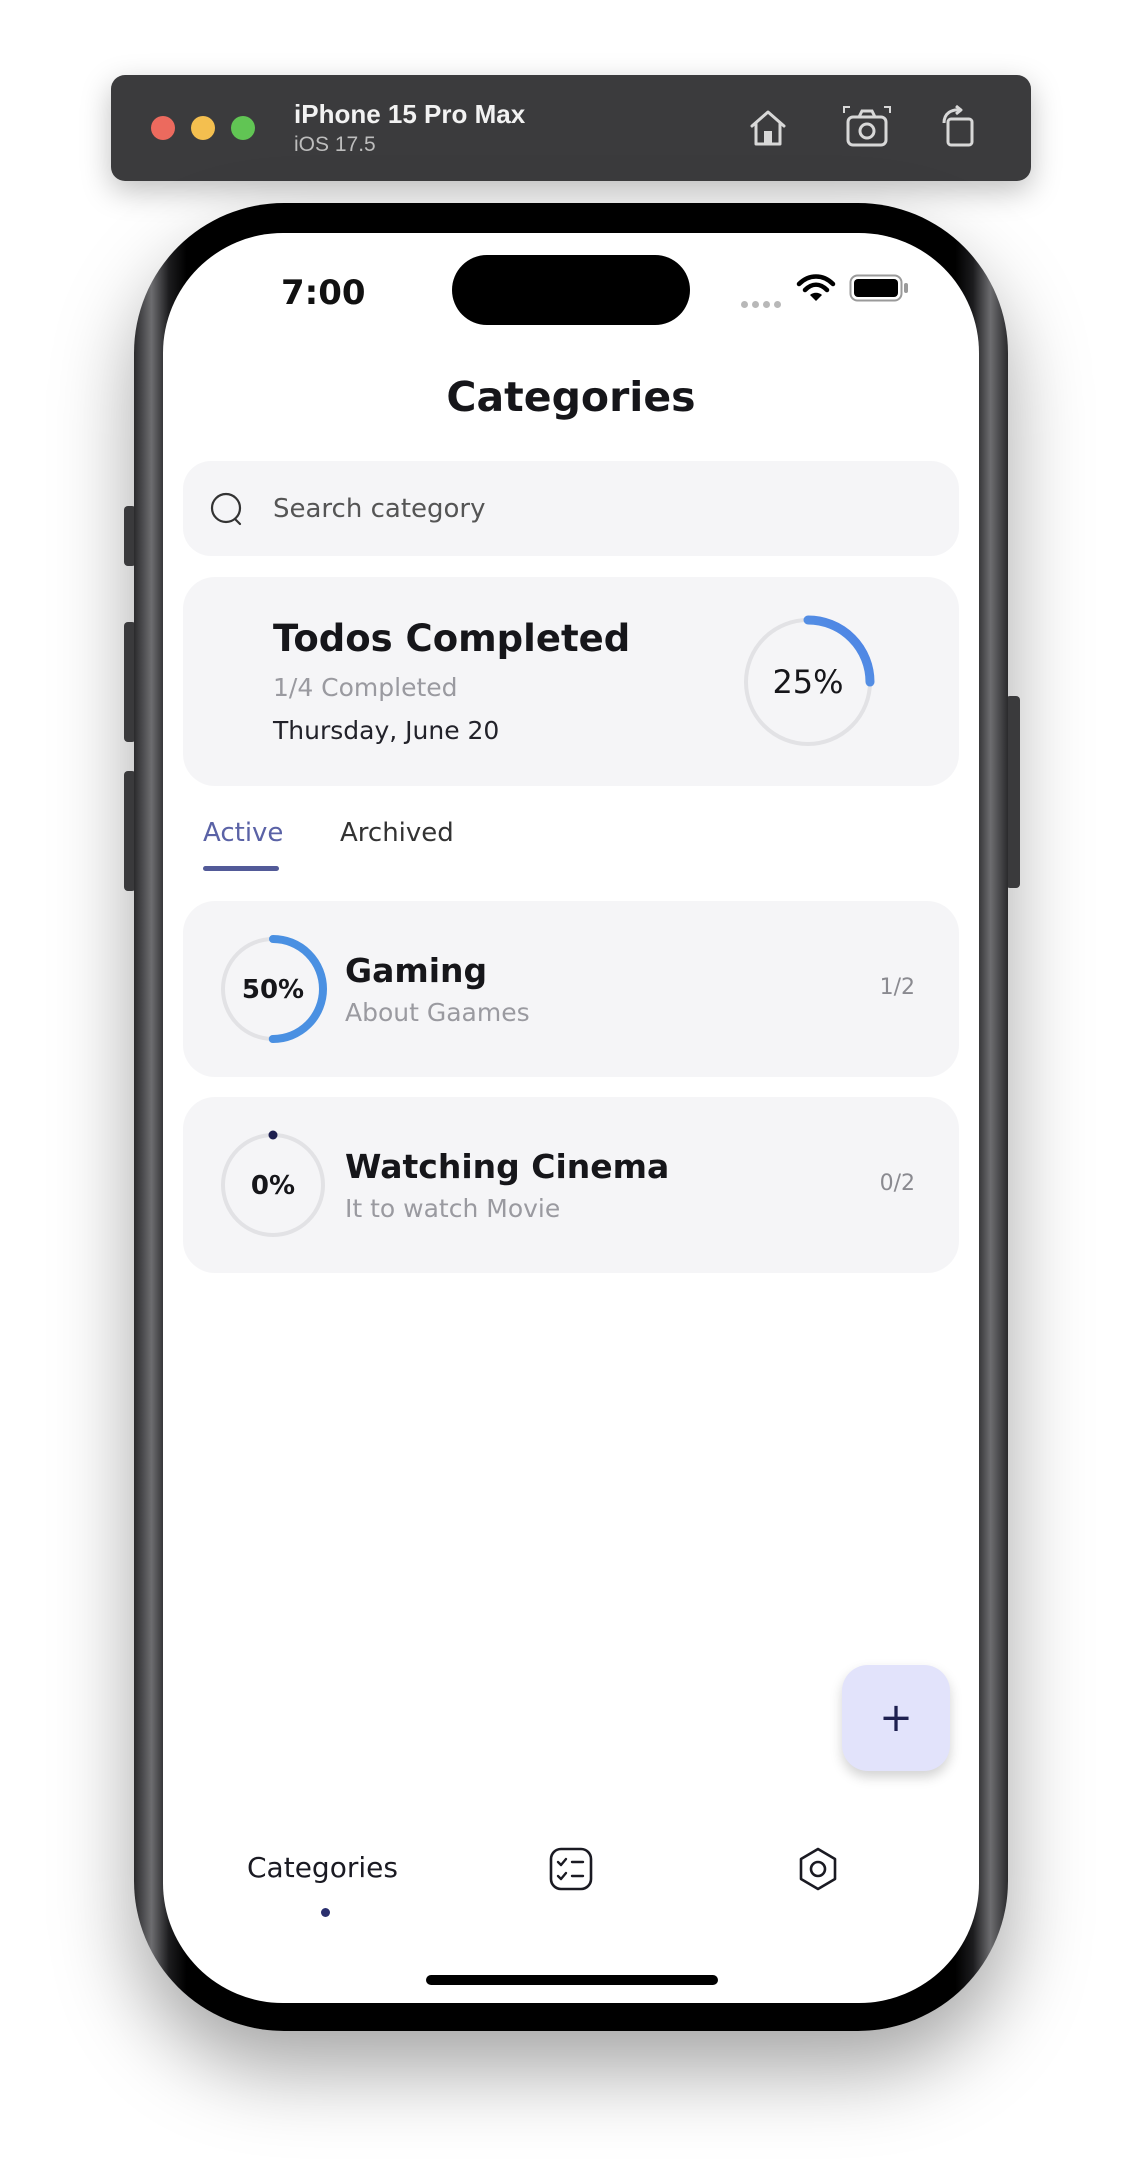  Describe the element at coordinates (959, 128) in the screenshot. I see `rotate-icon` at that location.